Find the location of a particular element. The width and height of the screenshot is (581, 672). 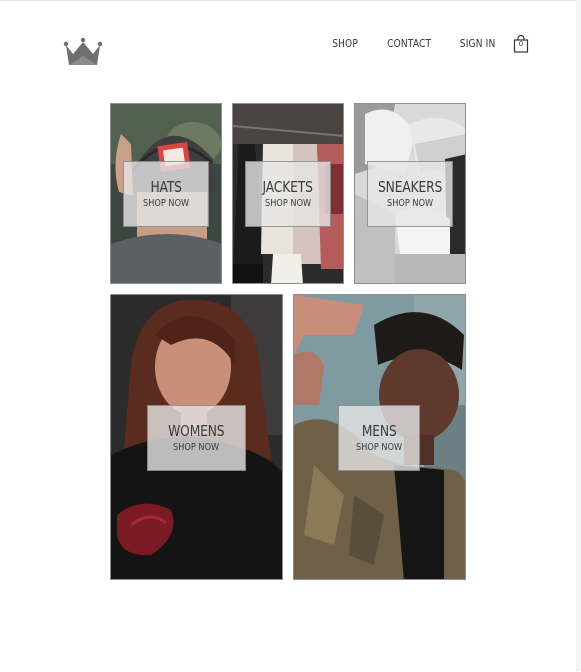

category-tile-mens: MENS SHOP NOW is located at coordinates (379, 437).